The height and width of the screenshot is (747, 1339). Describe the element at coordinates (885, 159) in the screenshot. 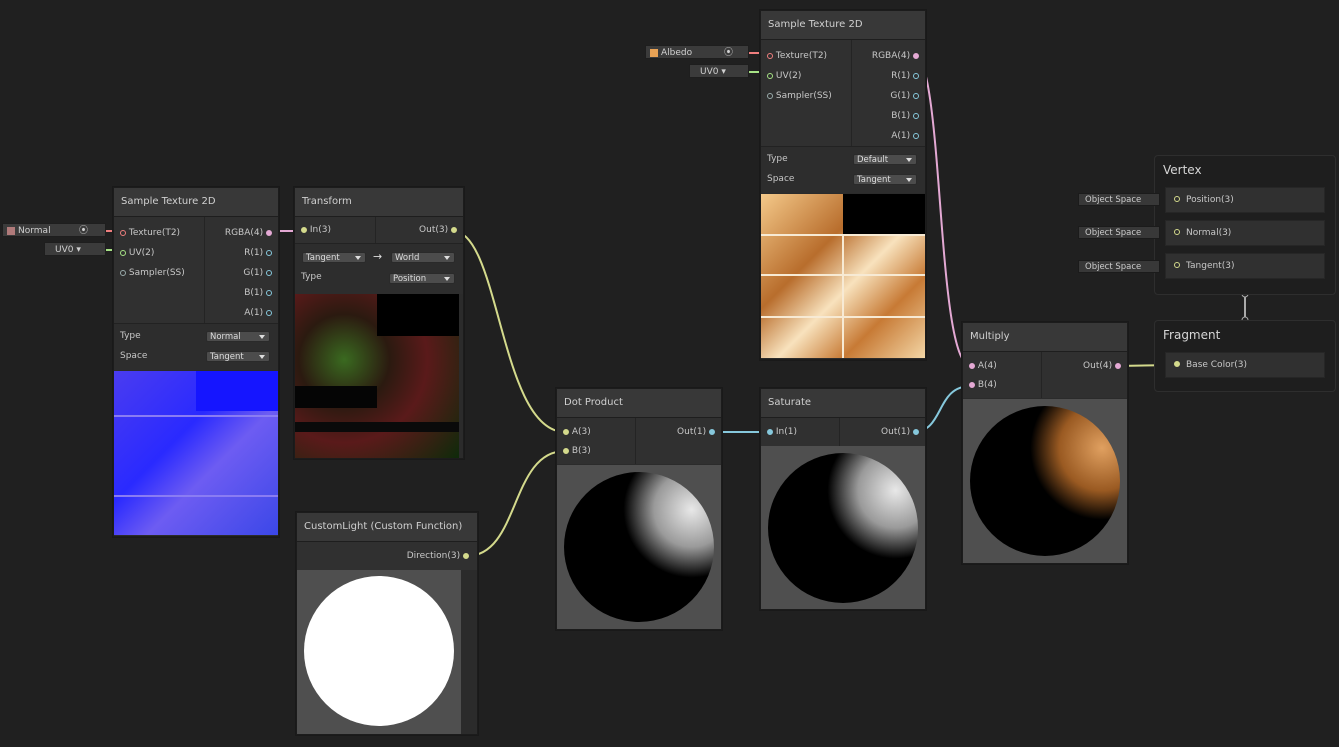

I see `type-dropdown: Default` at that location.